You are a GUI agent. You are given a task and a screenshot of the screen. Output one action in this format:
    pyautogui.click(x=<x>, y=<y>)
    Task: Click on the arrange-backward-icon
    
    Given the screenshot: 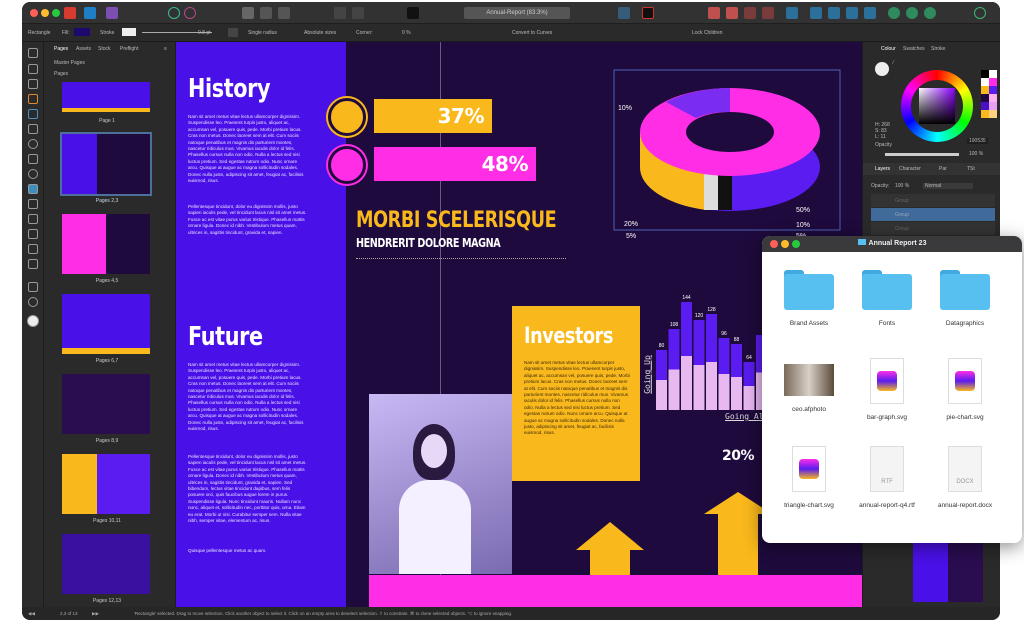 What is the action you would take?
    pyautogui.click(x=768, y=13)
    